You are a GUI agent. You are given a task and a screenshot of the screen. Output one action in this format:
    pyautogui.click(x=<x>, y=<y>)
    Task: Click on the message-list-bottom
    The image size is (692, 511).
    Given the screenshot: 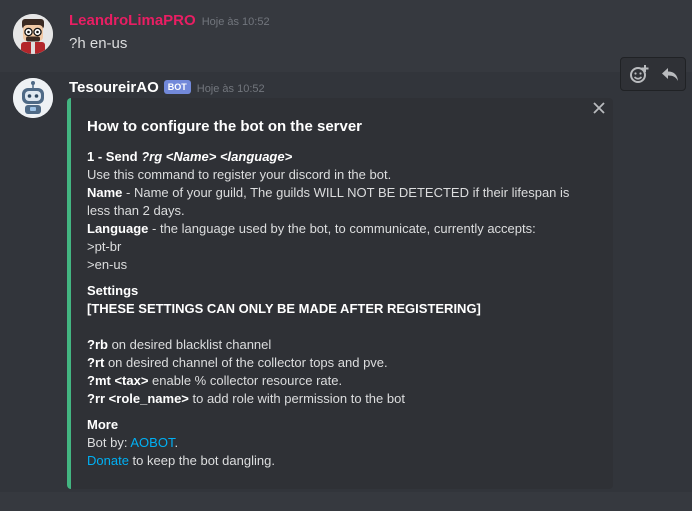 What is the action you would take?
    pyautogui.click(x=346, y=501)
    